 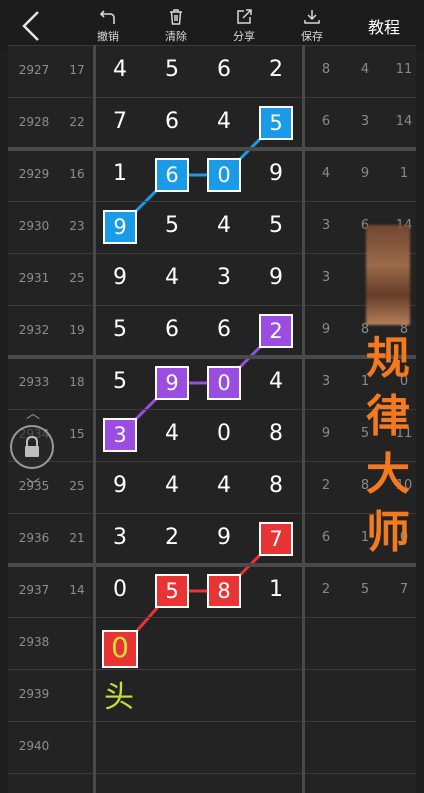 What do you see at coordinates (120, 649) in the screenshot?
I see `head-digit-box: 0` at bounding box center [120, 649].